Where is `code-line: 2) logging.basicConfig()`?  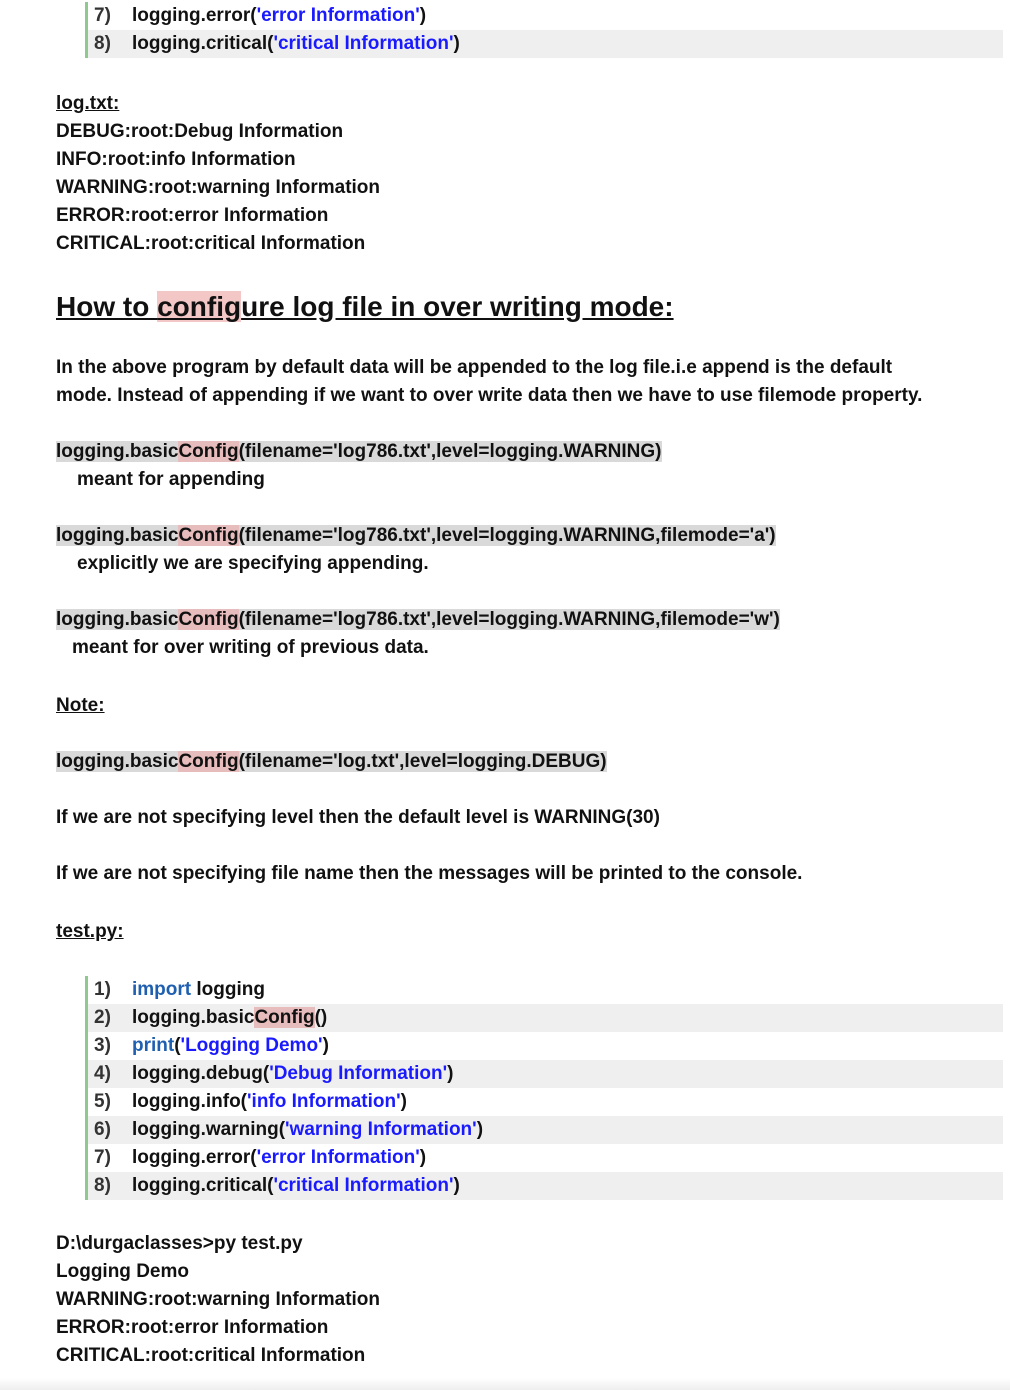
code-line: 2) logging.basicConfig() is located at coordinates (545, 1018).